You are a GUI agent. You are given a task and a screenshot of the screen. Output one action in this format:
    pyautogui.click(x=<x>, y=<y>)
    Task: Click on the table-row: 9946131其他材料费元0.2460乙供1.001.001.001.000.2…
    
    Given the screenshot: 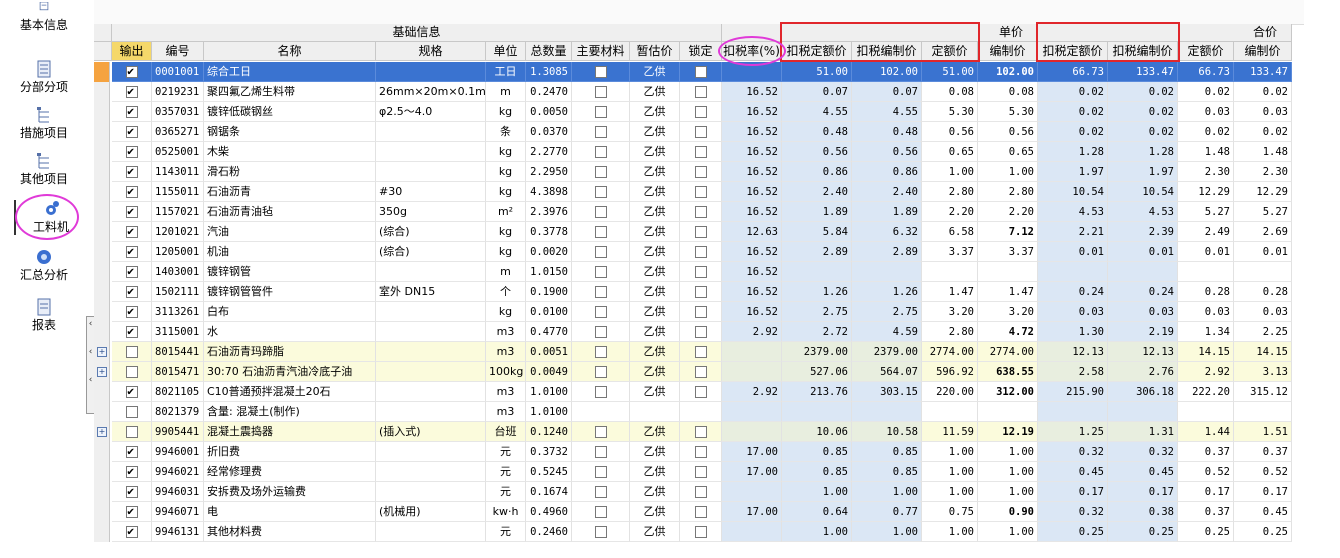 What is the action you would take?
    pyautogui.click(x=699, y=532)
    